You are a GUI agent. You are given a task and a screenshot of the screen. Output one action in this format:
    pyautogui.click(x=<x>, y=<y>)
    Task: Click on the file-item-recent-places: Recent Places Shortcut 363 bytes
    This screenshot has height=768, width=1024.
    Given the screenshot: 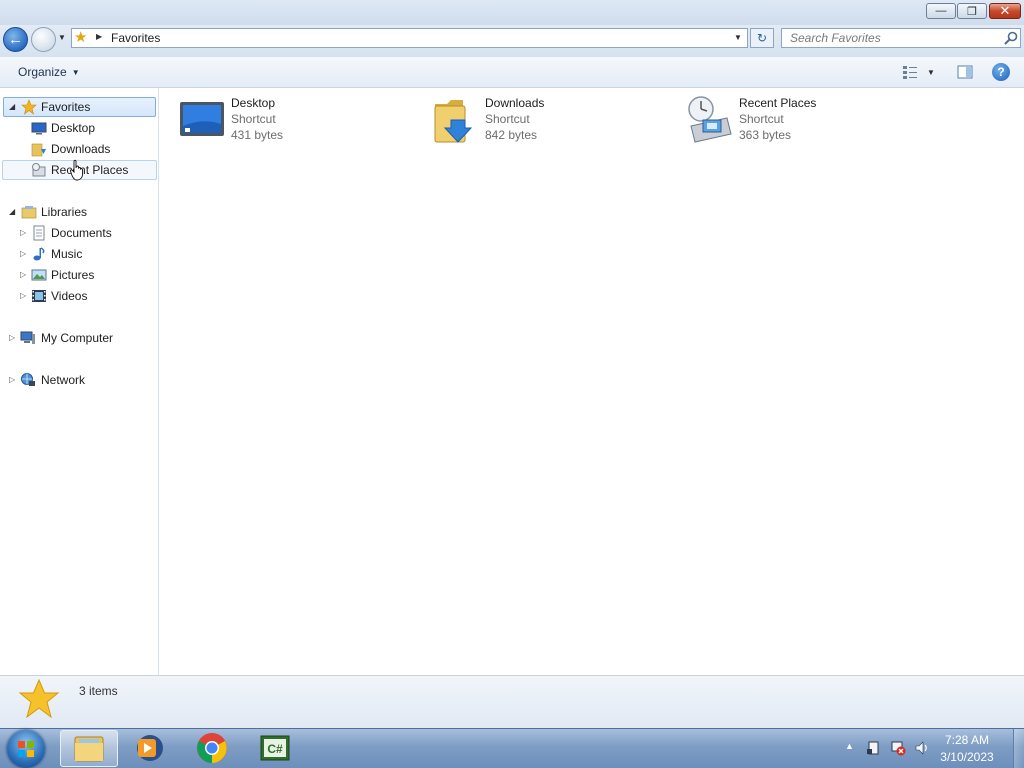 What is the action you would take?
    pyautogui.click(x=802, y=121)
    